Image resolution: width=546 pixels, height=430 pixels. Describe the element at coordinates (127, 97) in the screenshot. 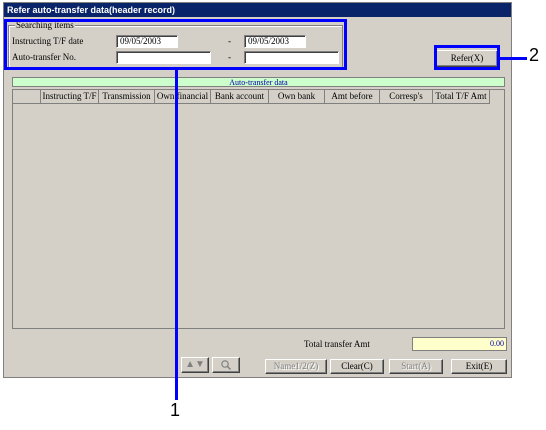

I see `col-header-transmission: Transmission` at that location.